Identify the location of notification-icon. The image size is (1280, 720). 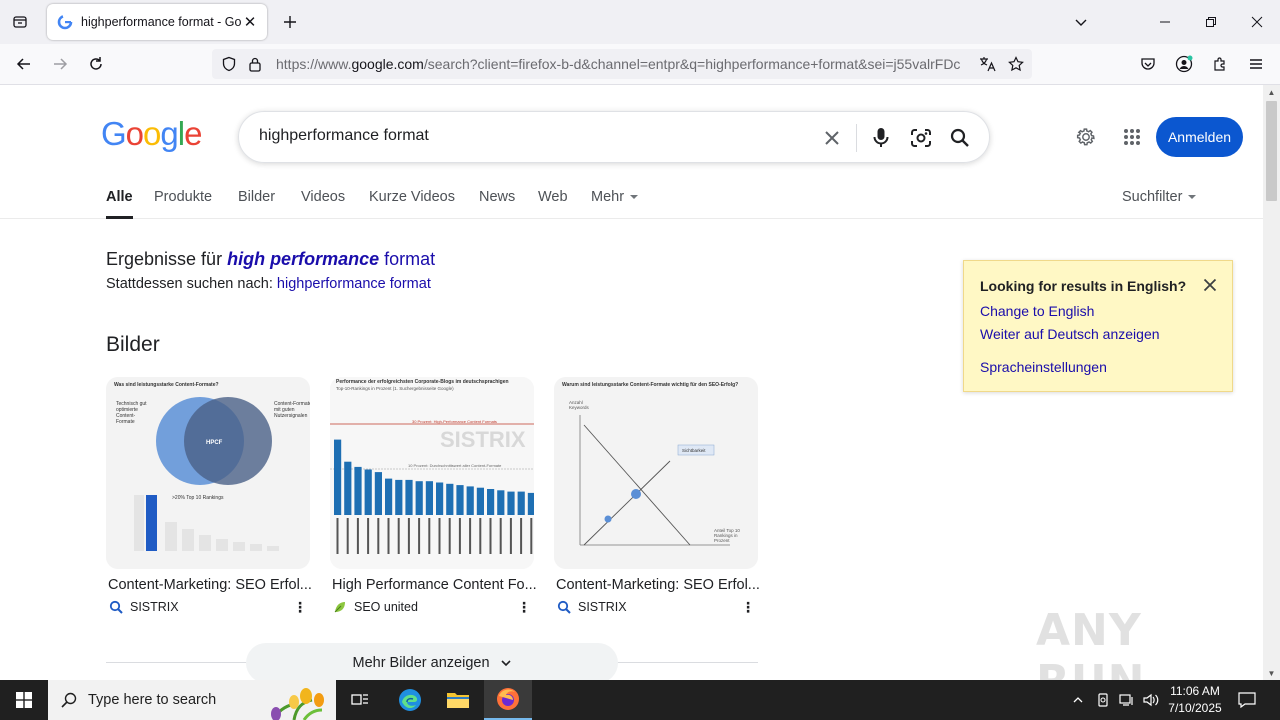
(1247, 700).